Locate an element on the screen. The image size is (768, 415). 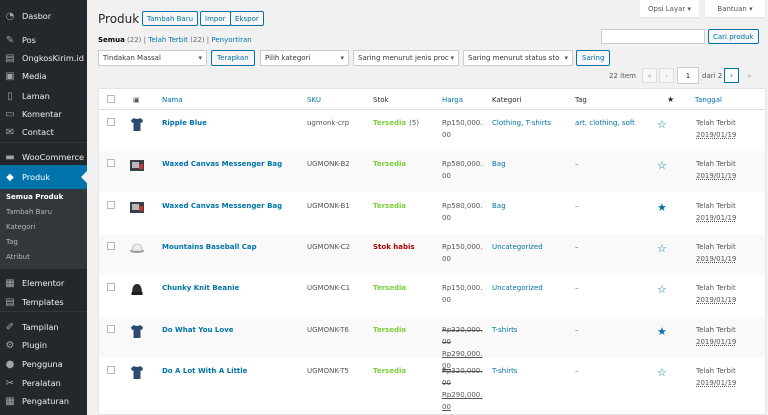
menu-item-label: Laman is located at coordinates (36, 96).